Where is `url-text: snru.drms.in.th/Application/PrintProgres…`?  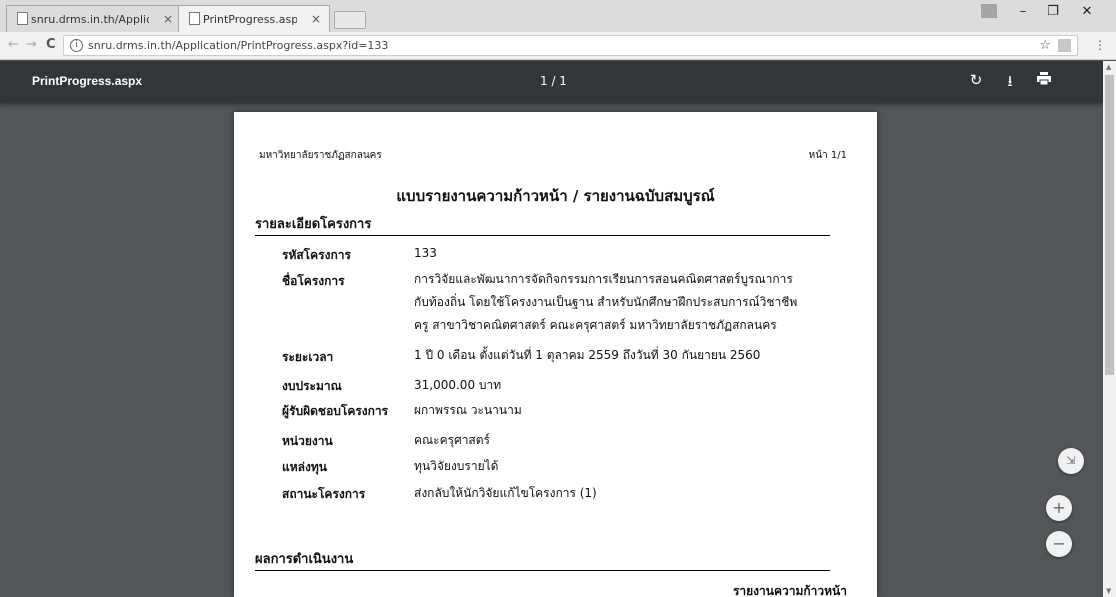 url-text: snru.drms.in.th/Application/PrintProgres… is located at coordinates (238, 45).